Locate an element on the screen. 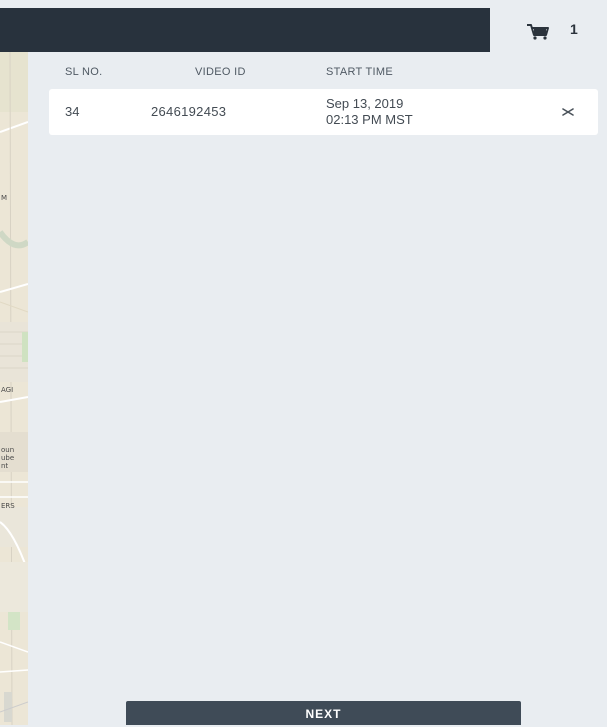  cell-video-id: 2646192453 is located at coordinates (189, 111).